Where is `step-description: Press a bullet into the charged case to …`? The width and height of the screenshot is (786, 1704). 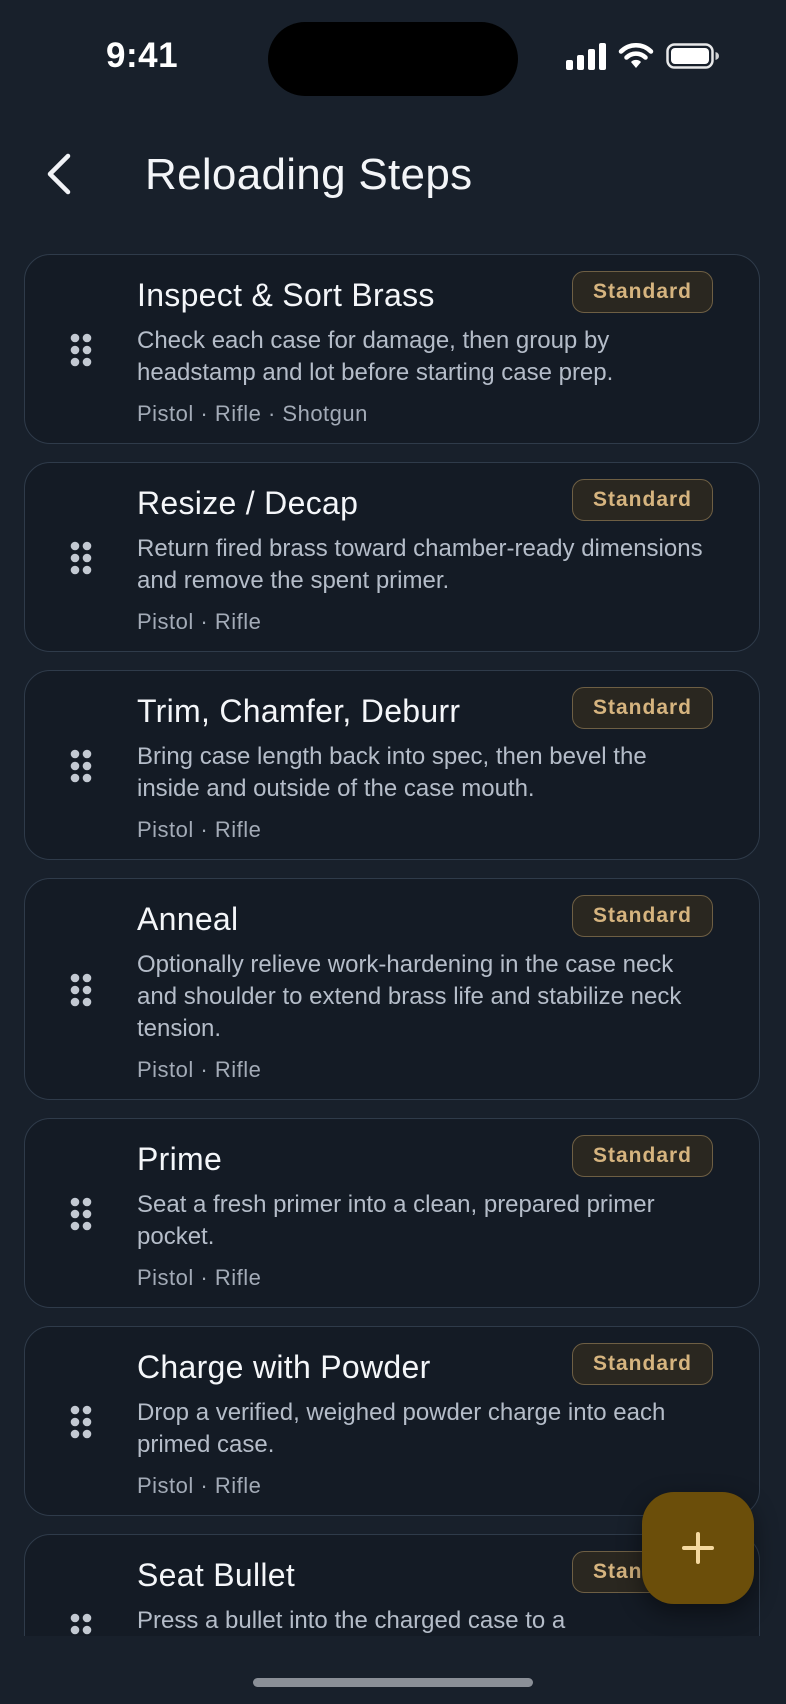
step-description: Press a bullet into the charged case to … is located at coordinates (351, 1620).